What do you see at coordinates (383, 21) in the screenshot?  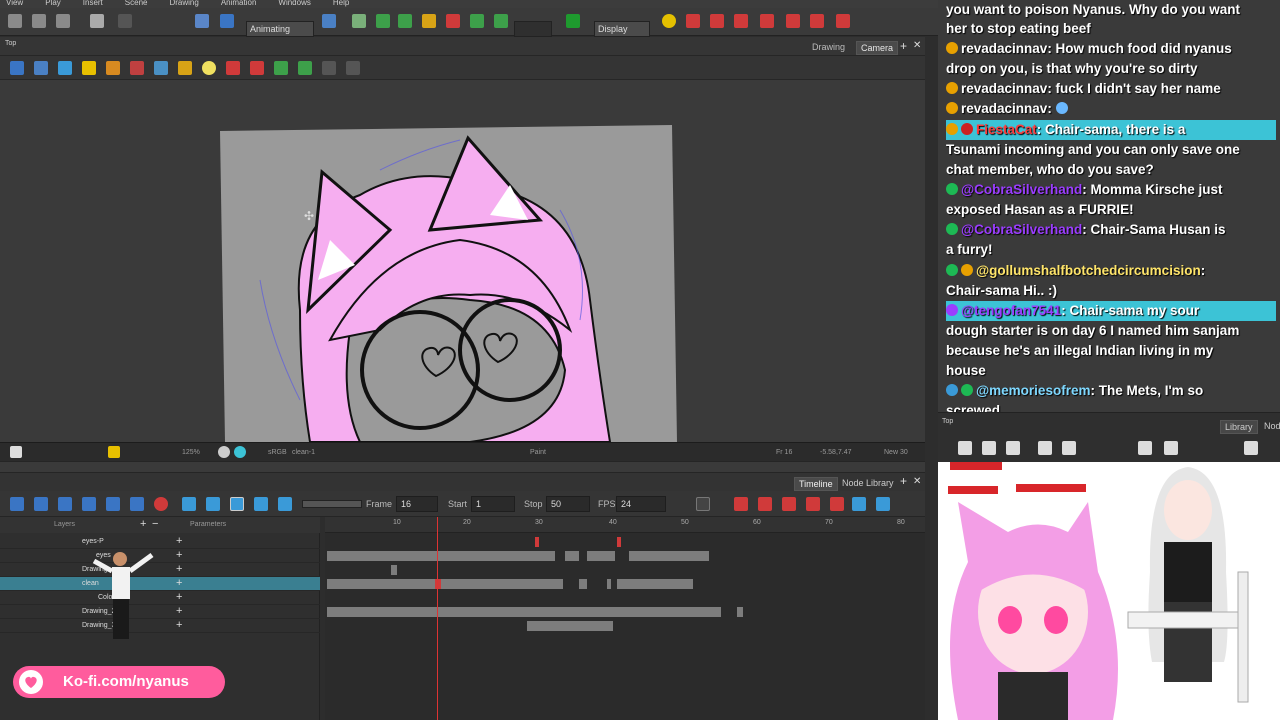 I see `move-icon` at bounding box center [383, 21].